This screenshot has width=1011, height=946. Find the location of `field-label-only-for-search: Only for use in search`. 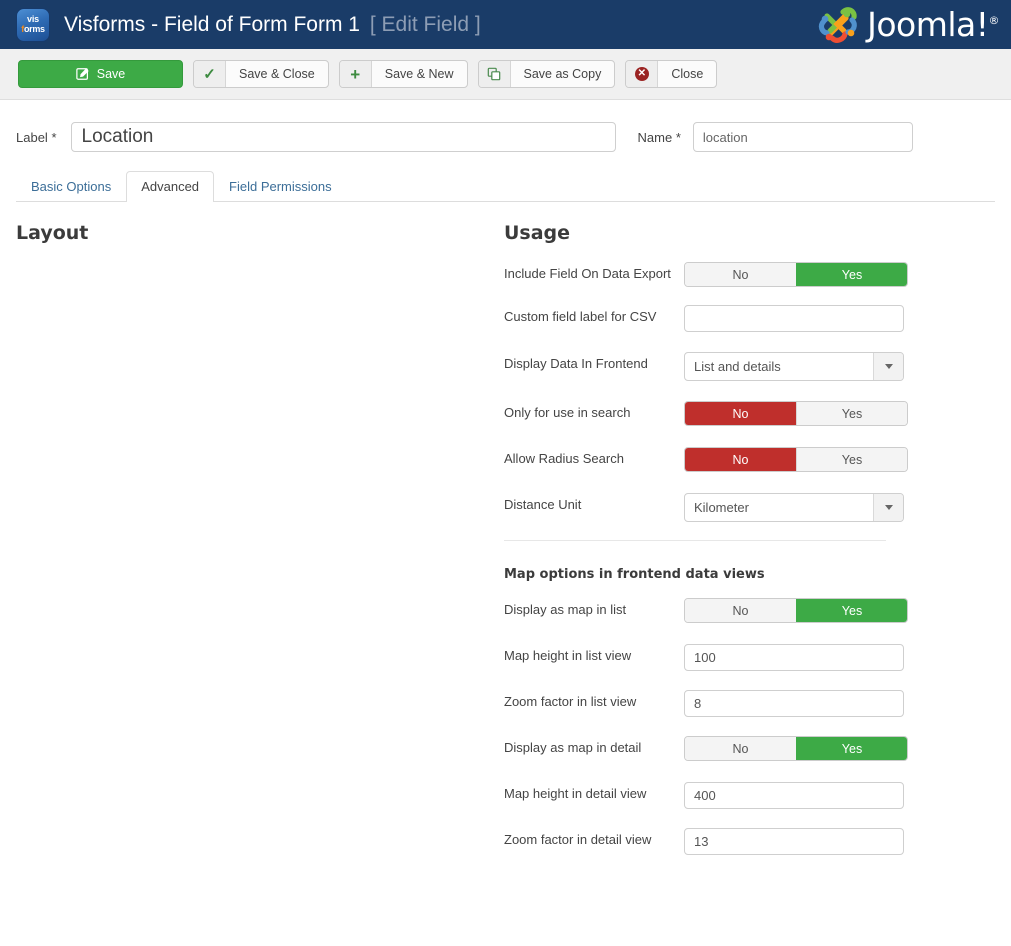

field-label-only-for-search: Only for use in search is located at coordinates (567, 412).